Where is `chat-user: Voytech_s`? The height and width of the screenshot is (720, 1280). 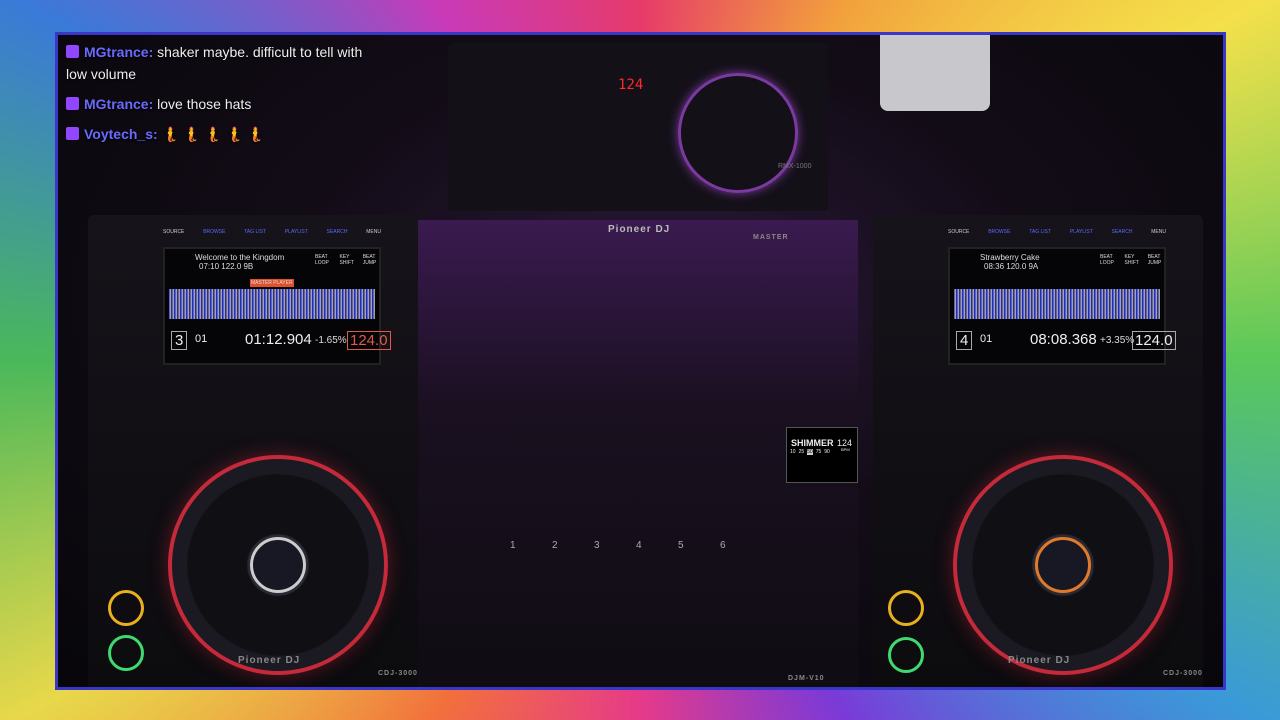
chat-user: Voytech_s is located at coordinates (118, 134).